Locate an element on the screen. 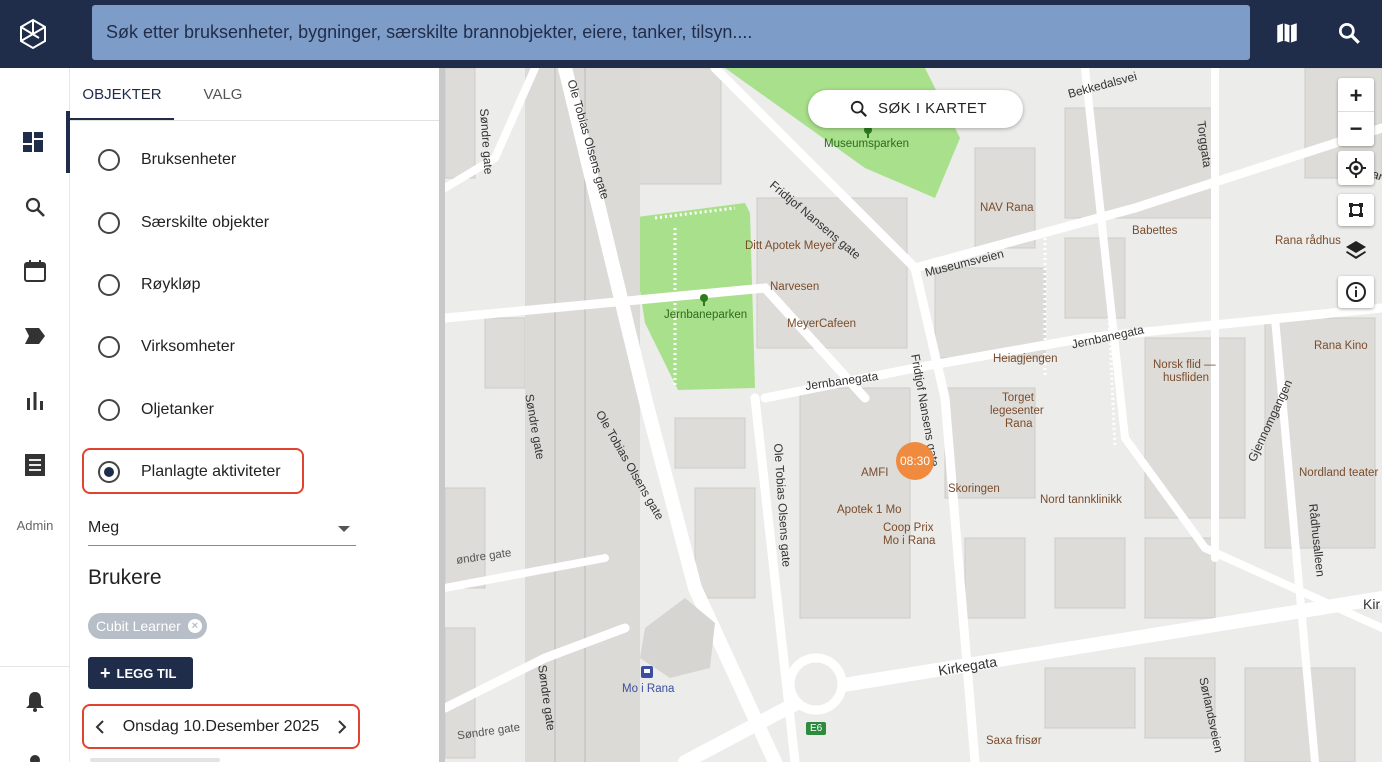  map-label: Skoringen is located at coordinates (974, 489).